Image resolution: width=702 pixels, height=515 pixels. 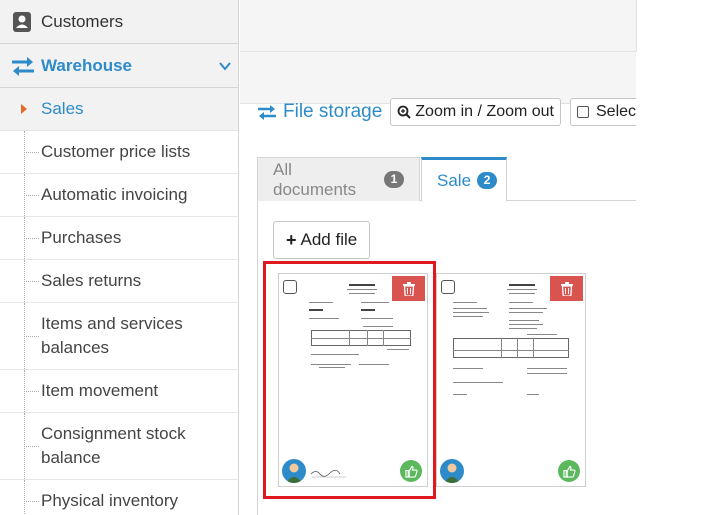 I want to click on sidebar-item-label: Item movement, so click(x=100, y=390).